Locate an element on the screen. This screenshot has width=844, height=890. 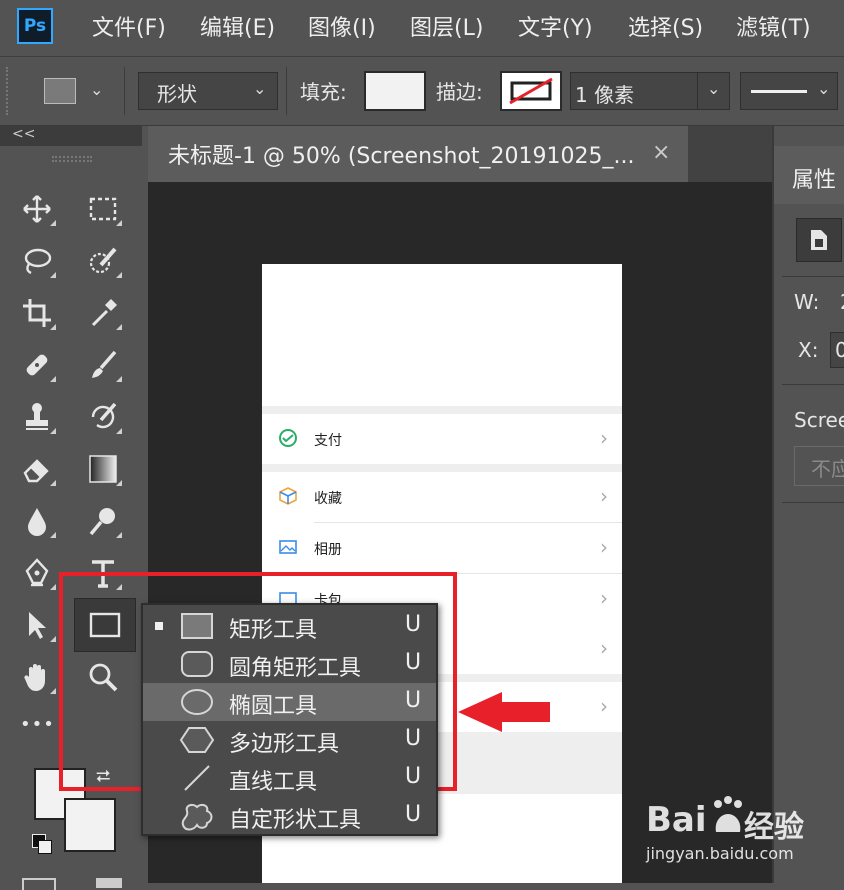
wechat-pay-icon is located at coordinates (288, 438).